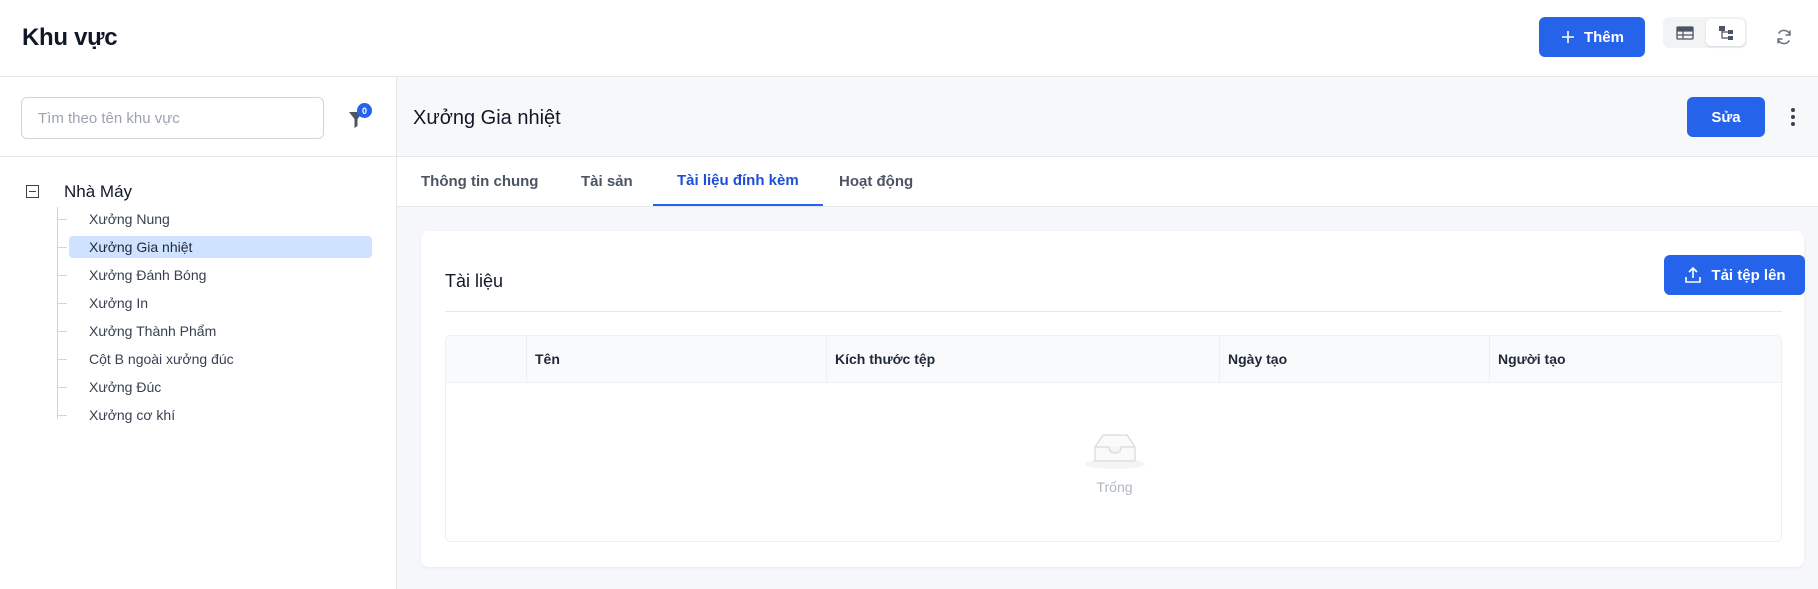  I want to click on tree-structure-icon, so click(1725, 32).